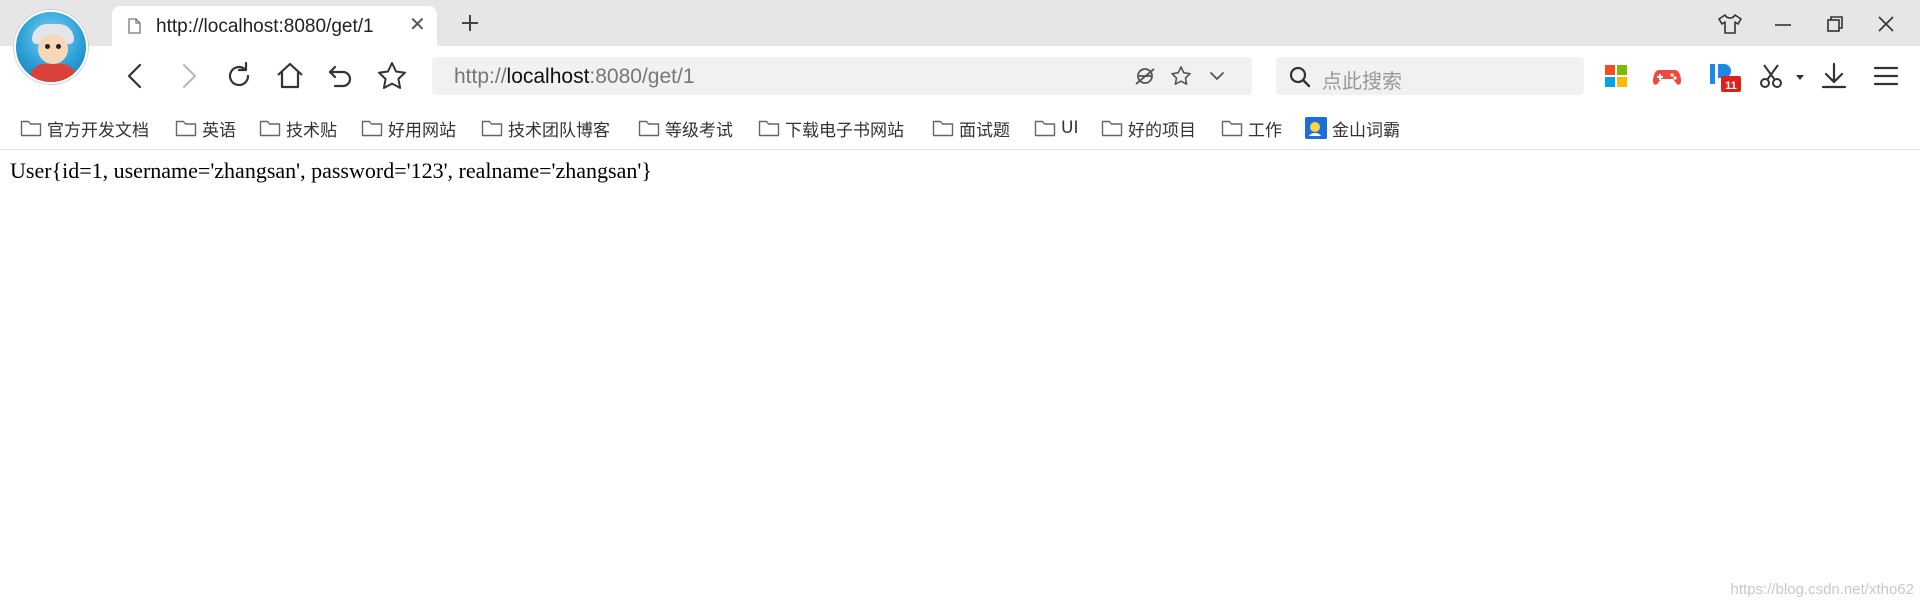  What do you see at coordinates (1730, 24) in the screenshot?
I see `shirt-icon` at bounding box center [1730, 24].